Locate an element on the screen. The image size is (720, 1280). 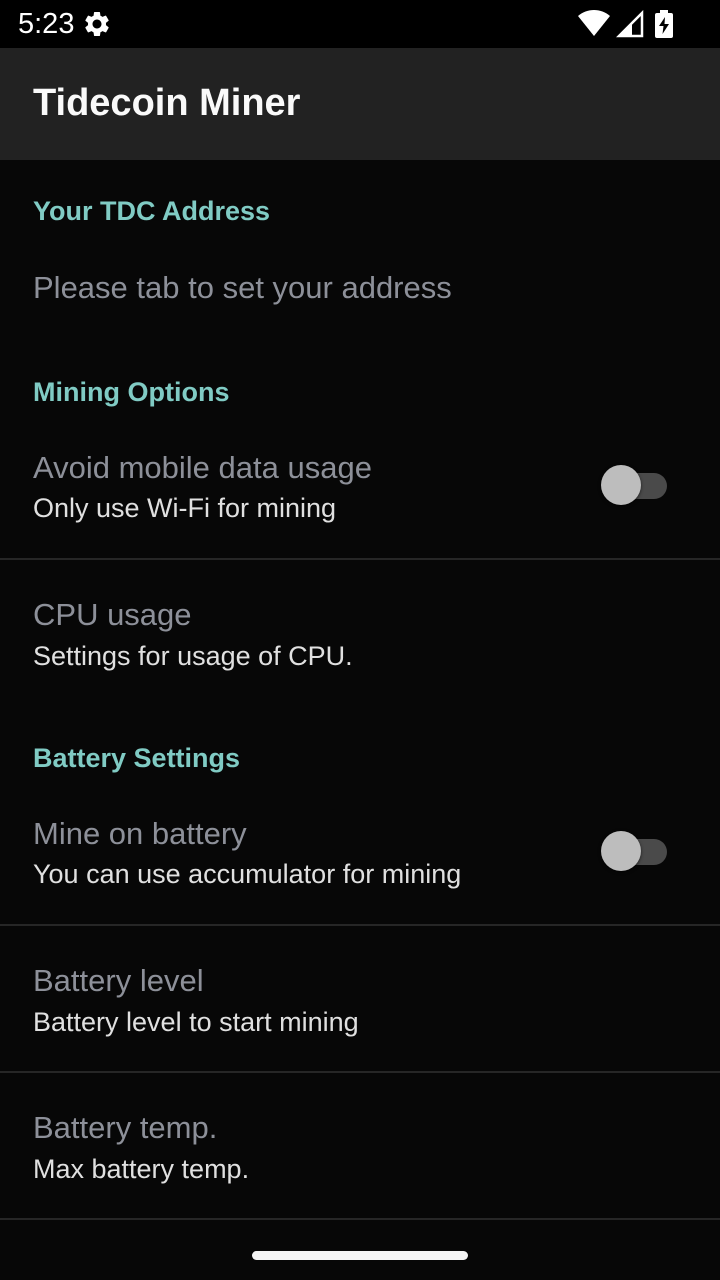
pref-title: CPU usage is located at coordinates (112, 614).